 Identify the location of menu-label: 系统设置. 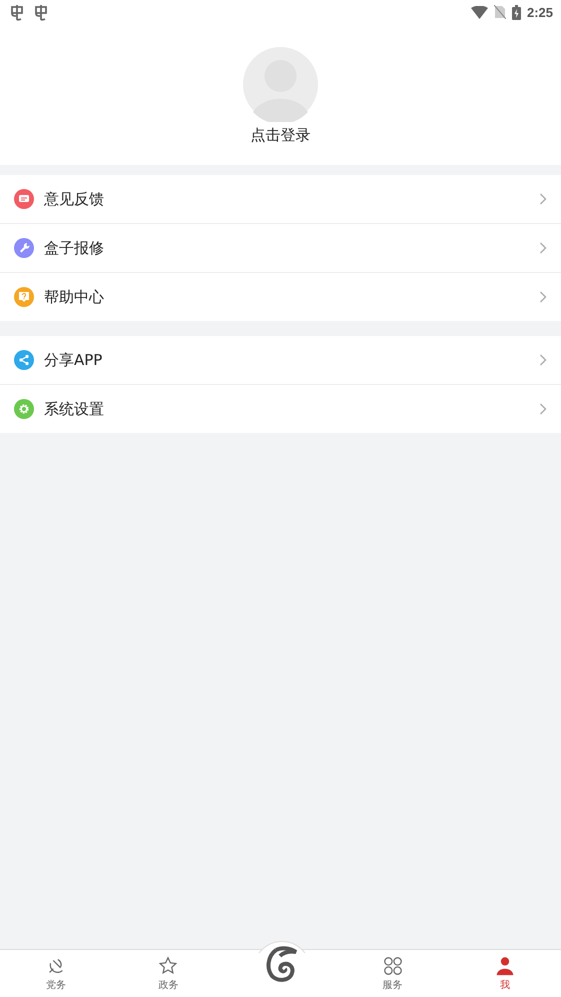
(74, 409).